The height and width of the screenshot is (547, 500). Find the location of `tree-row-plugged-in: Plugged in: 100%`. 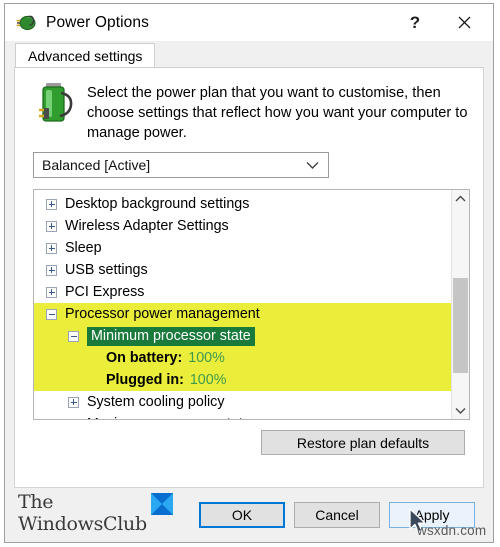

tree-row-plugged-in: Plugged in: 100% is located at coordinates (242, 380).